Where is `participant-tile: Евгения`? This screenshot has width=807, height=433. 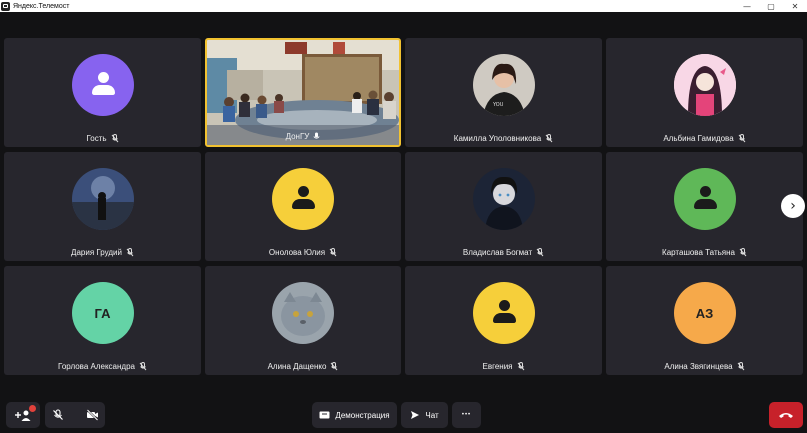 participant-tile: Евгения is located at coordinates (503, 320).